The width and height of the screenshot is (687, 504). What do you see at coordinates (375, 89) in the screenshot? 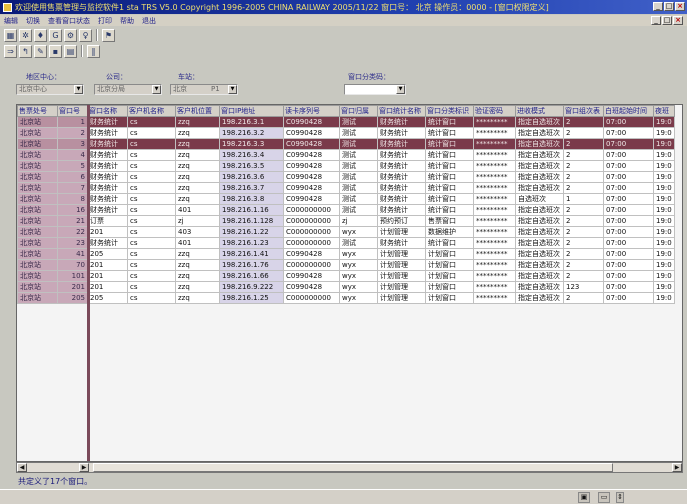
I see `window-type-select: ▼` at bounding box center [375, 89].